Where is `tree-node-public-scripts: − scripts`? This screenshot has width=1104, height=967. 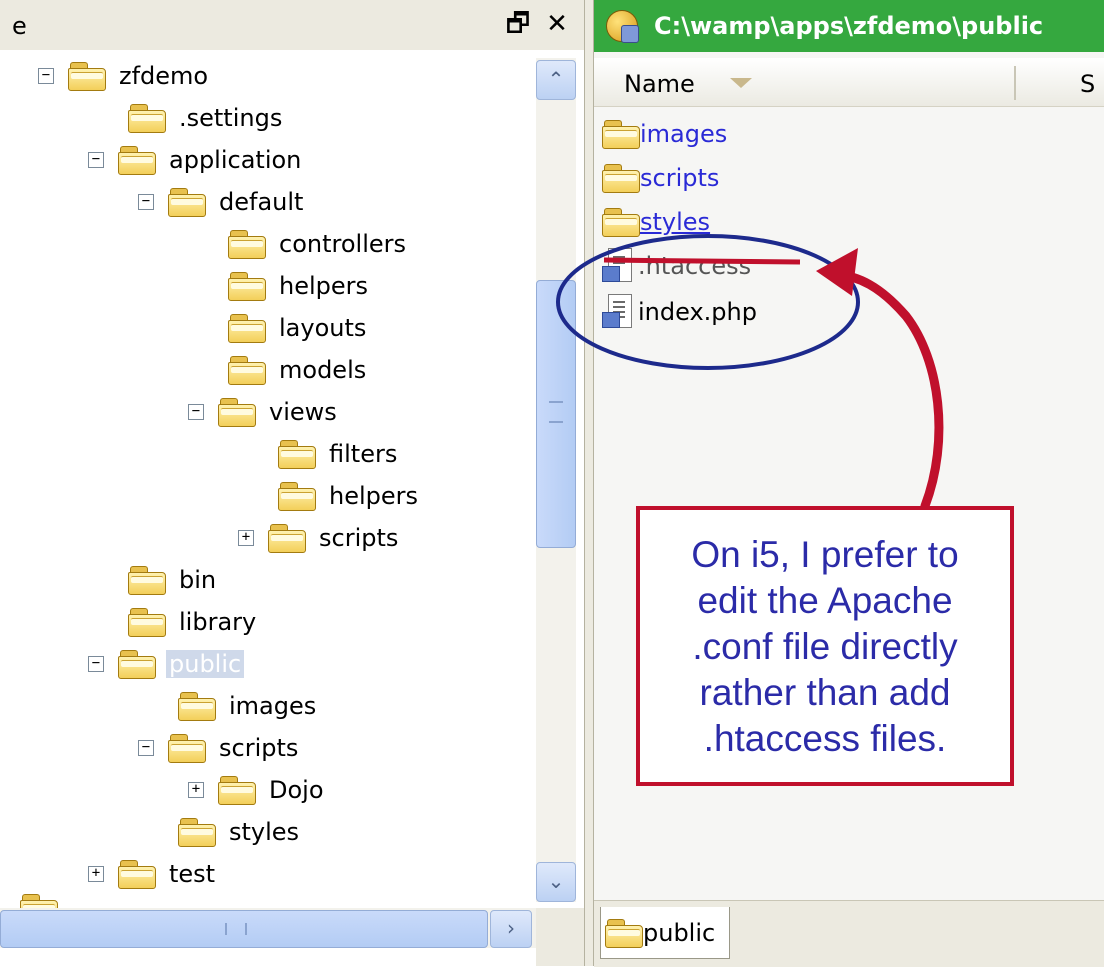
tree-node-public-scripts: − scripts is located at coordinates (219, 748).